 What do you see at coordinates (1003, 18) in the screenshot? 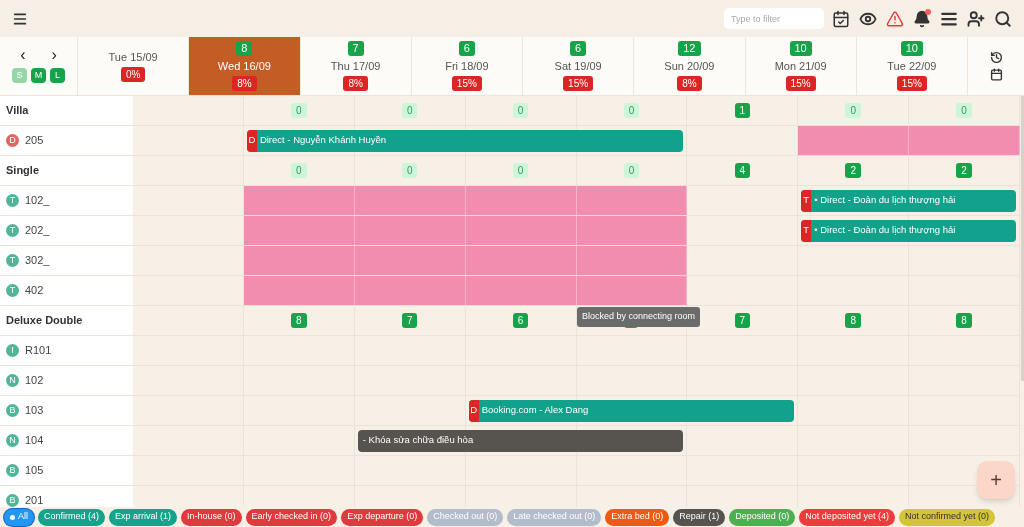
I see `search-icon` at bounding box center [1003, 18].